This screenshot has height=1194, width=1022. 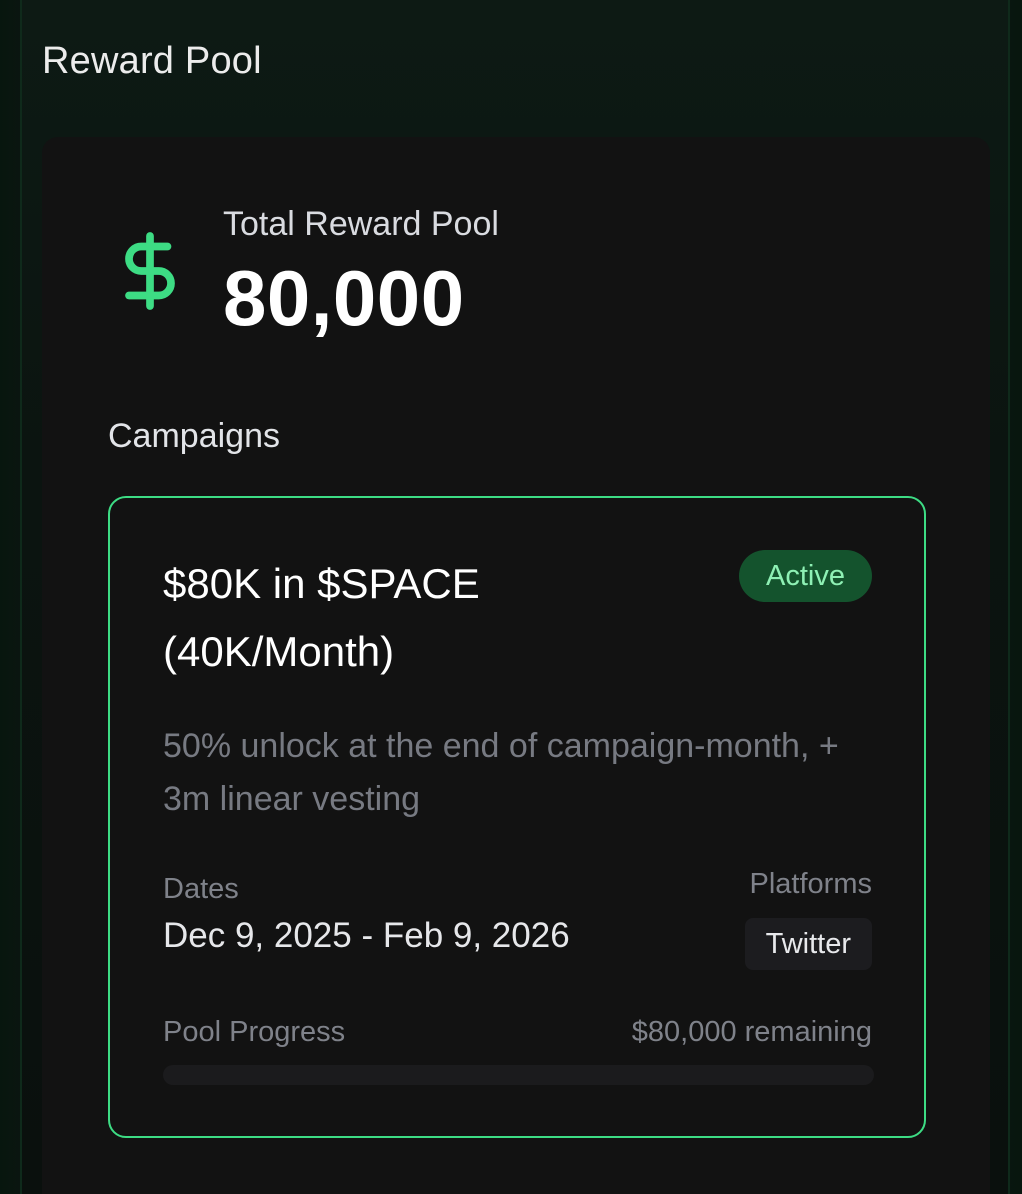 What do you see at coordinates (808, 944) in the screenshot?
I see `platform-chip-twitter: Twitter` at bounding box center [808, 944].